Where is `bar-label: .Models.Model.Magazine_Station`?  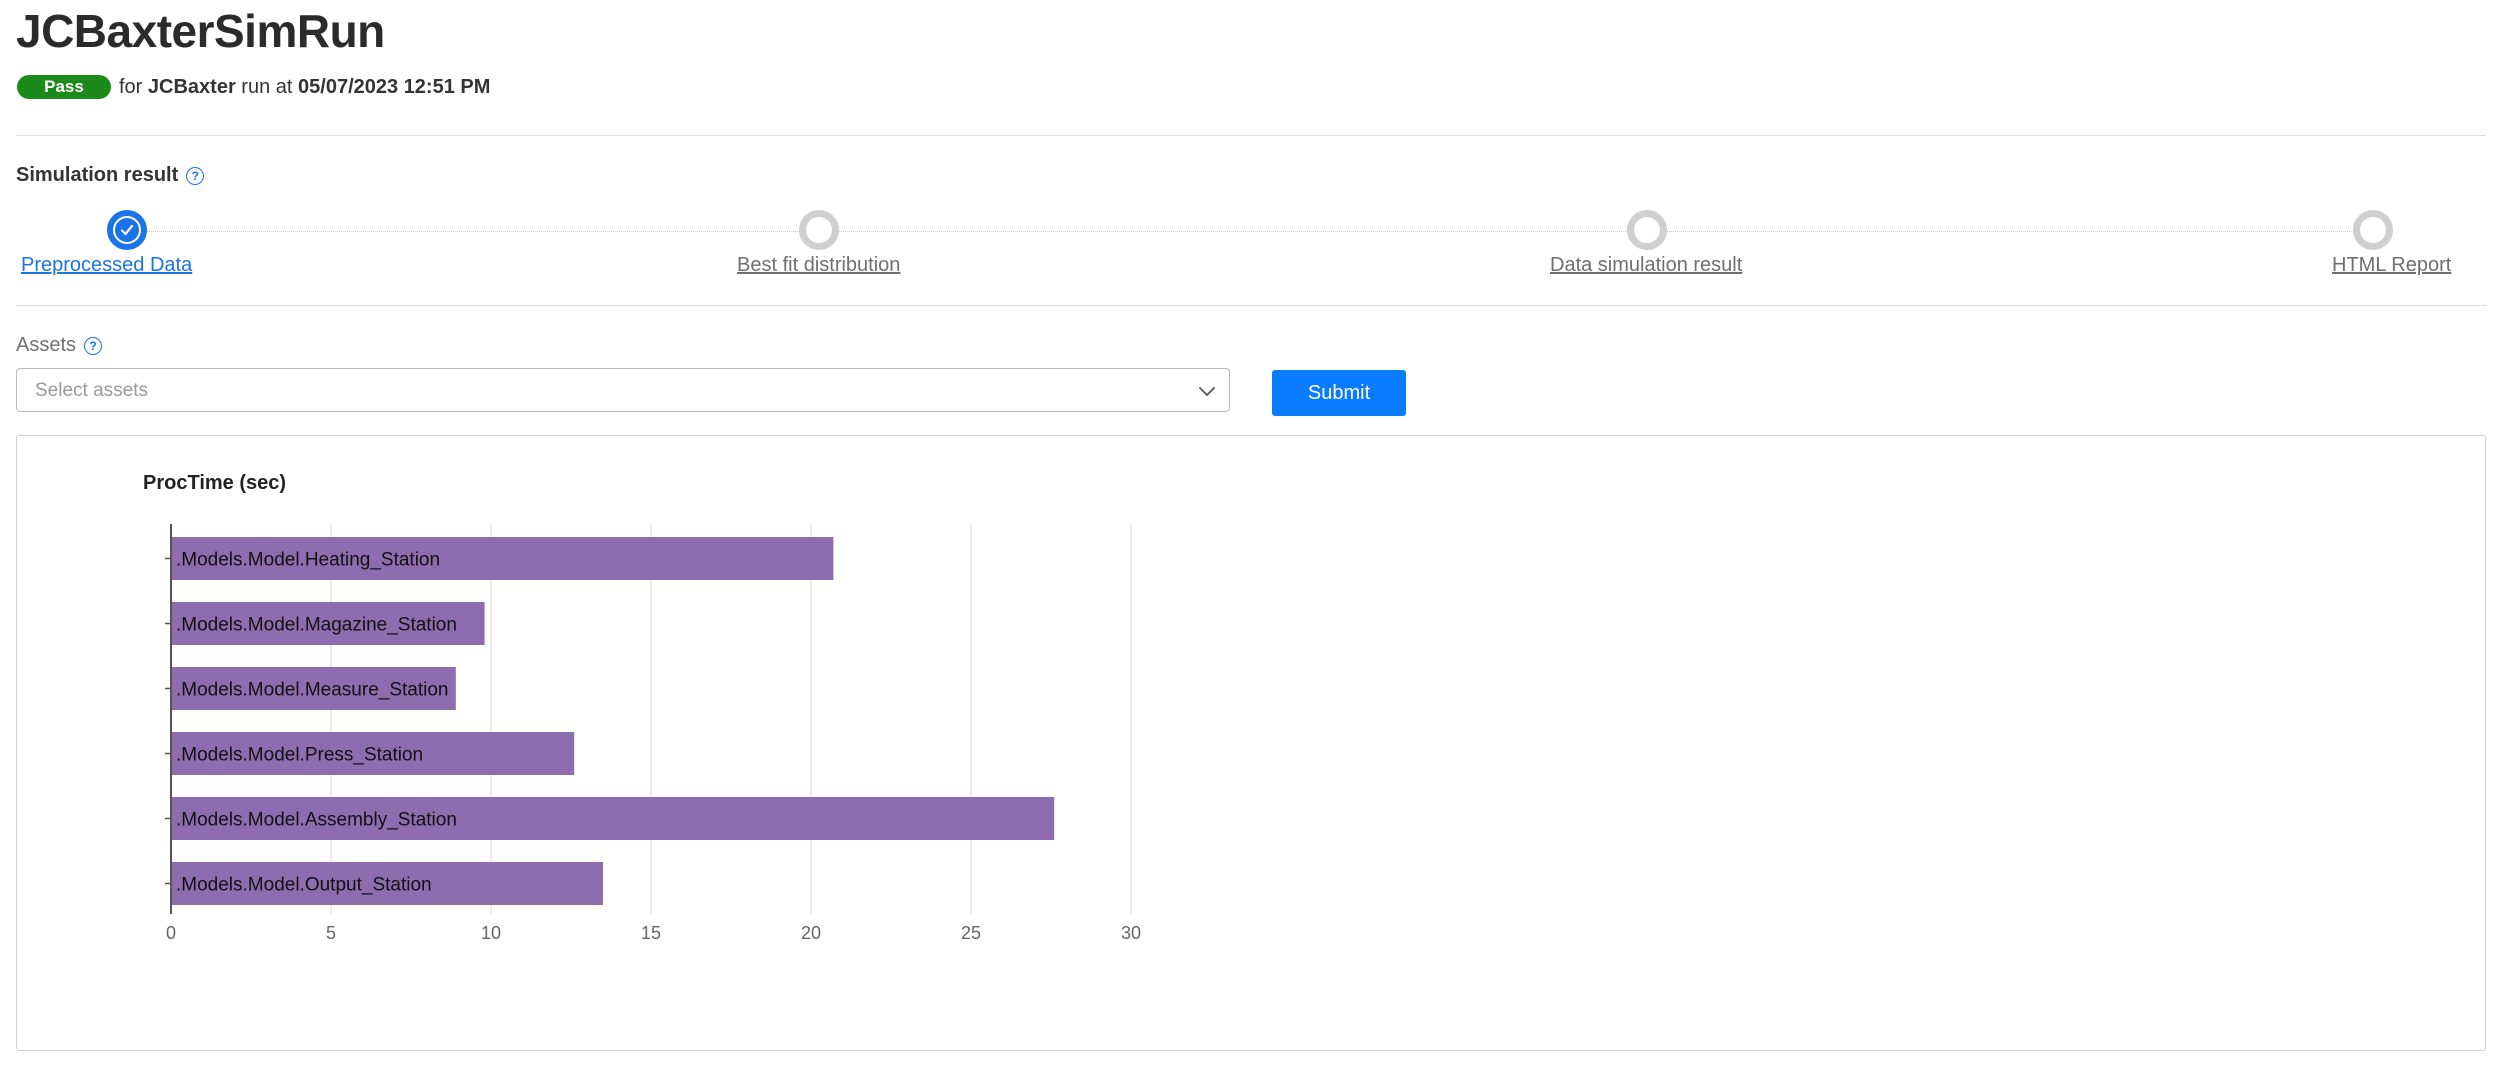 bar-label: .Models.Model.Magazine_Station is located at coordinates (316, 625).